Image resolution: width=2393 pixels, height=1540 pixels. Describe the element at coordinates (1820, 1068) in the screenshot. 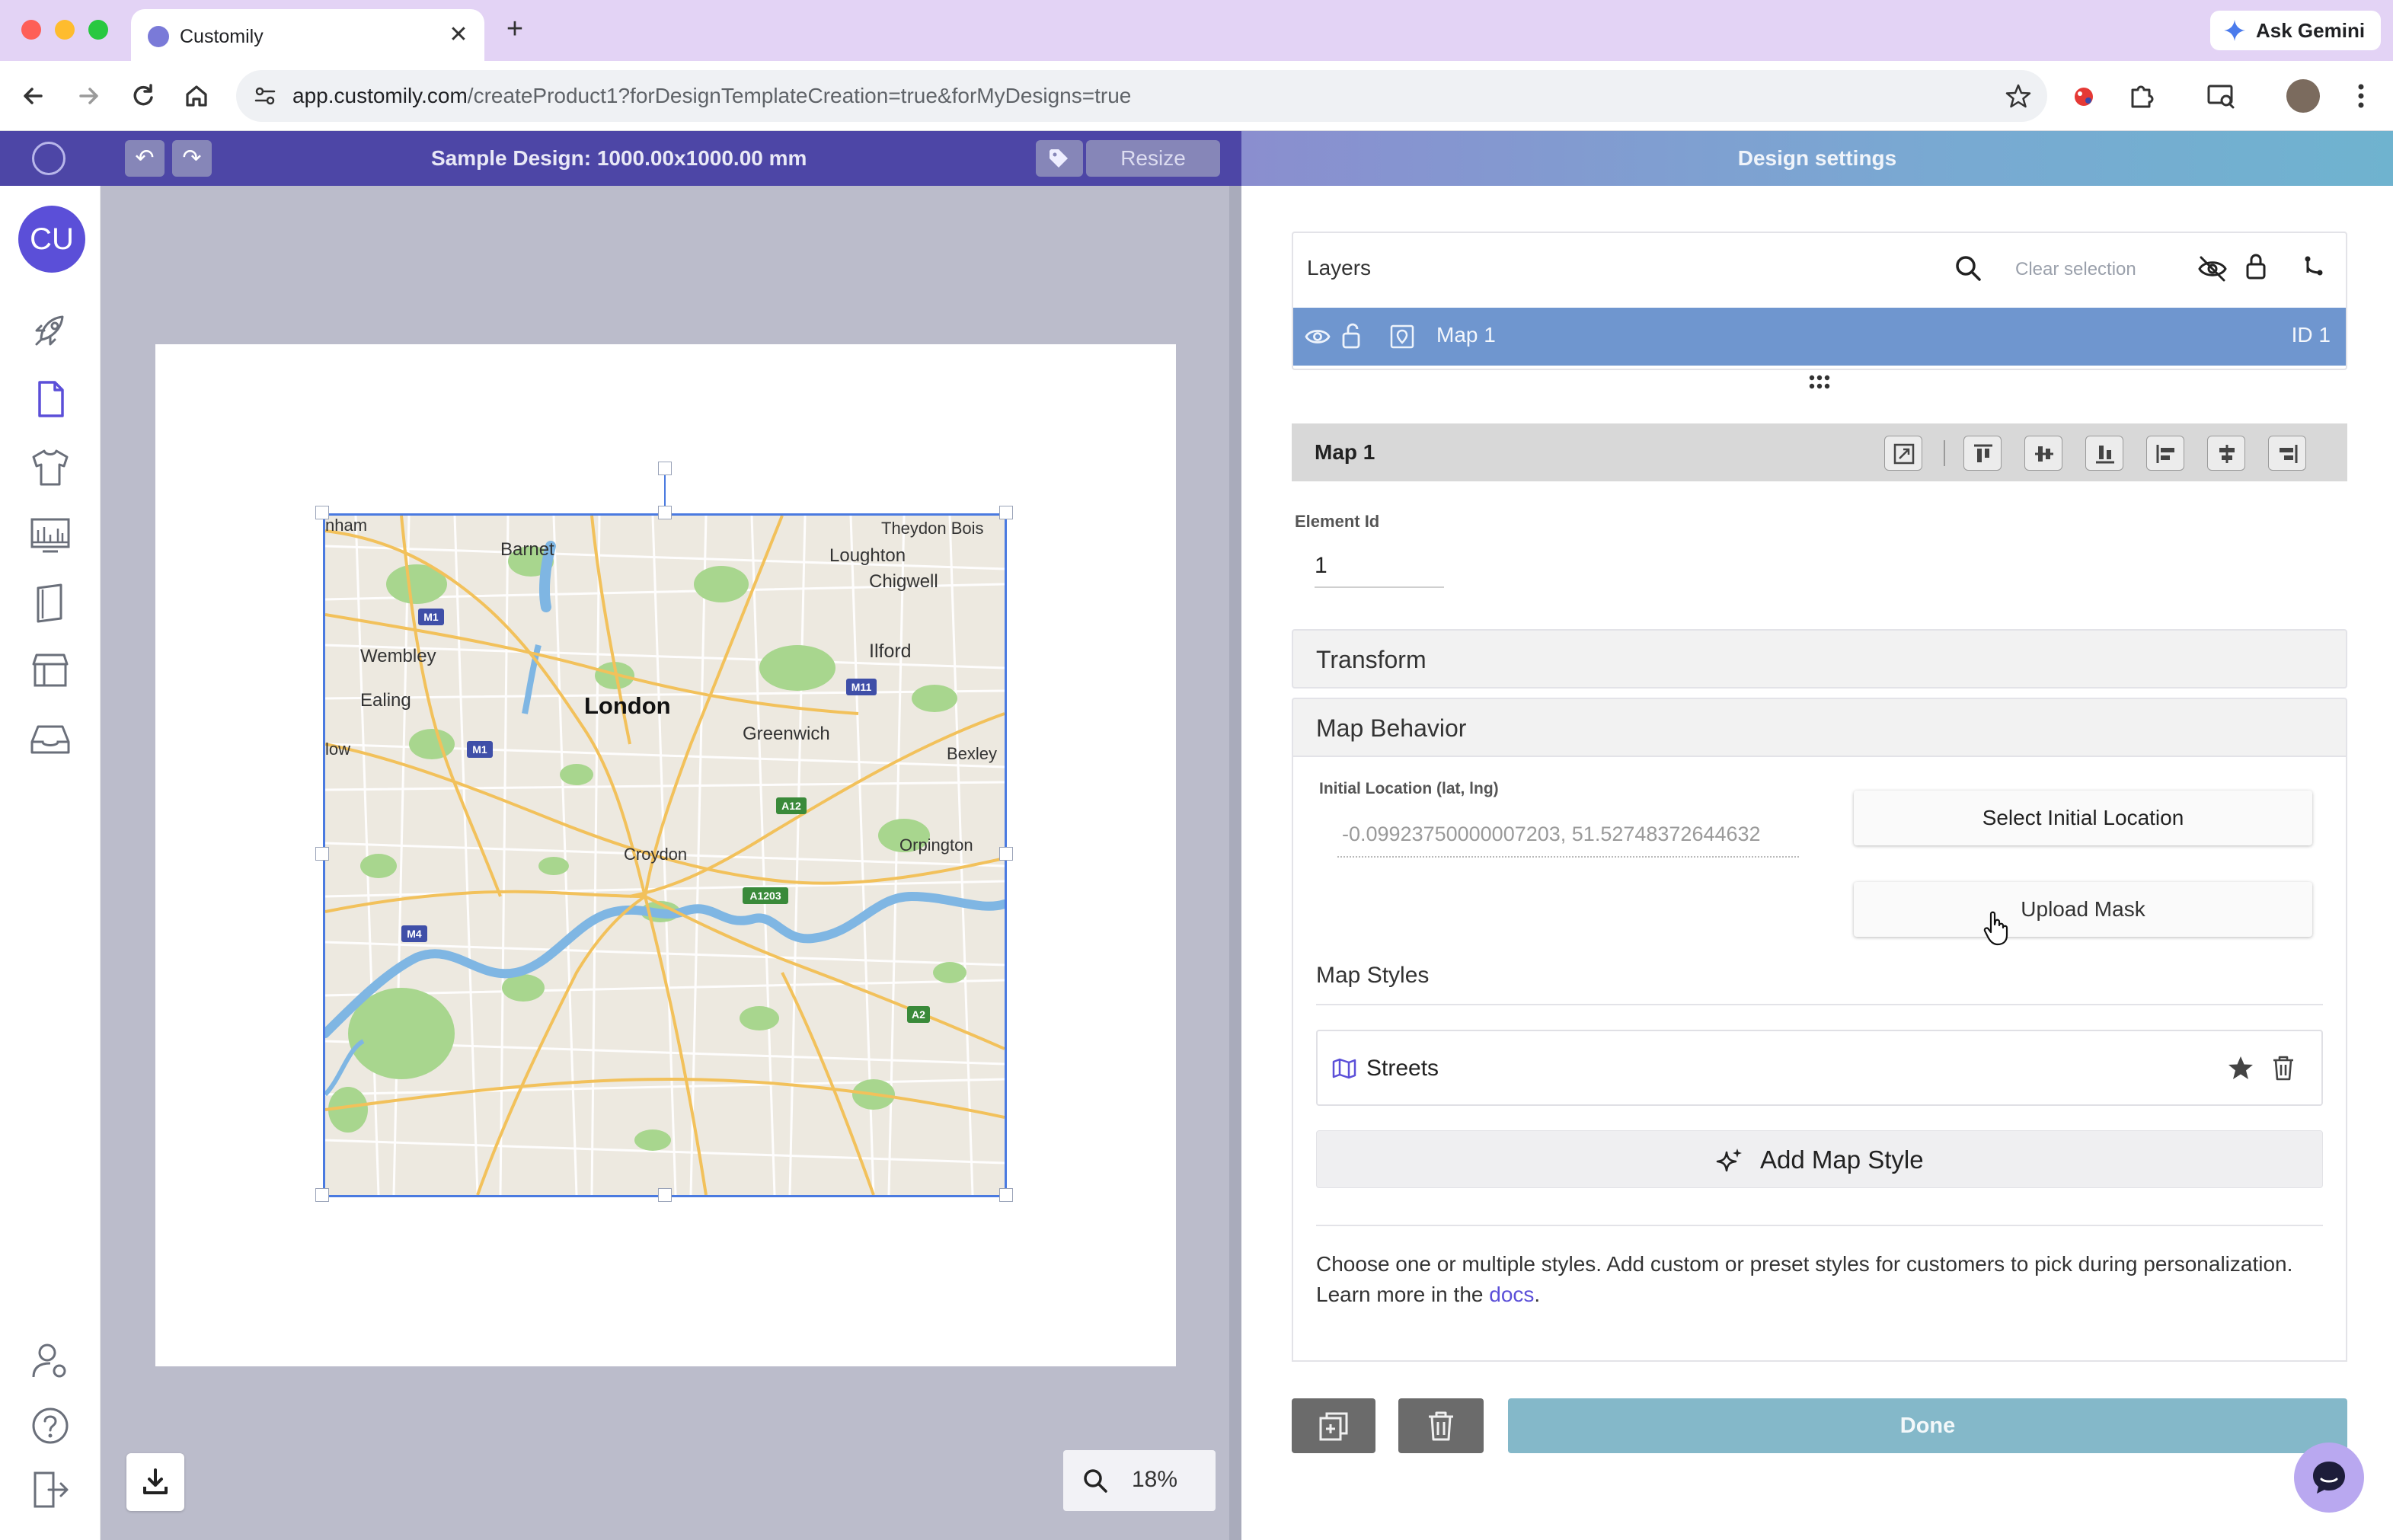

I see `map-style-item-streets: Streets` at that location.